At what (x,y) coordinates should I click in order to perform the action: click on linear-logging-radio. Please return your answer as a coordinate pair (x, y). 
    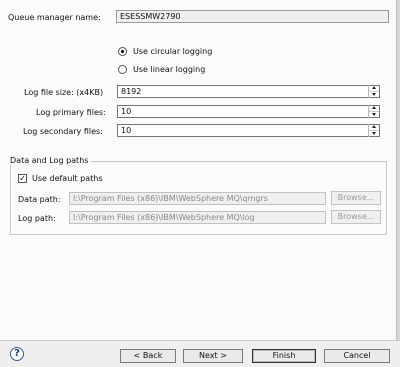
    Looking at the image, I should click on (122, 69).